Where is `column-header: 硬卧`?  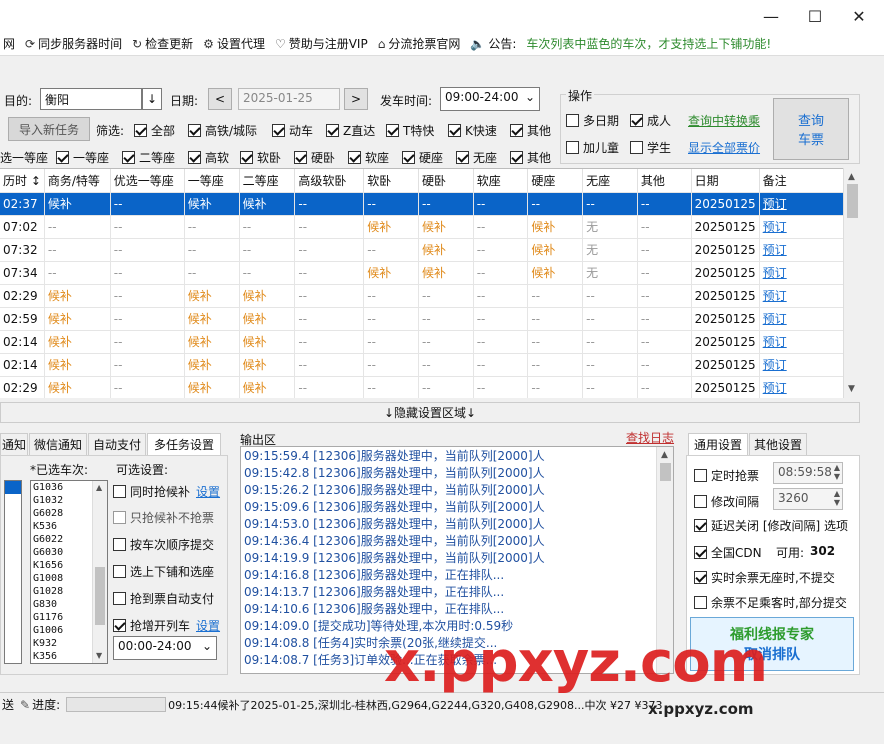
column-header: 硬卧 is located at coordinates (446, 181).